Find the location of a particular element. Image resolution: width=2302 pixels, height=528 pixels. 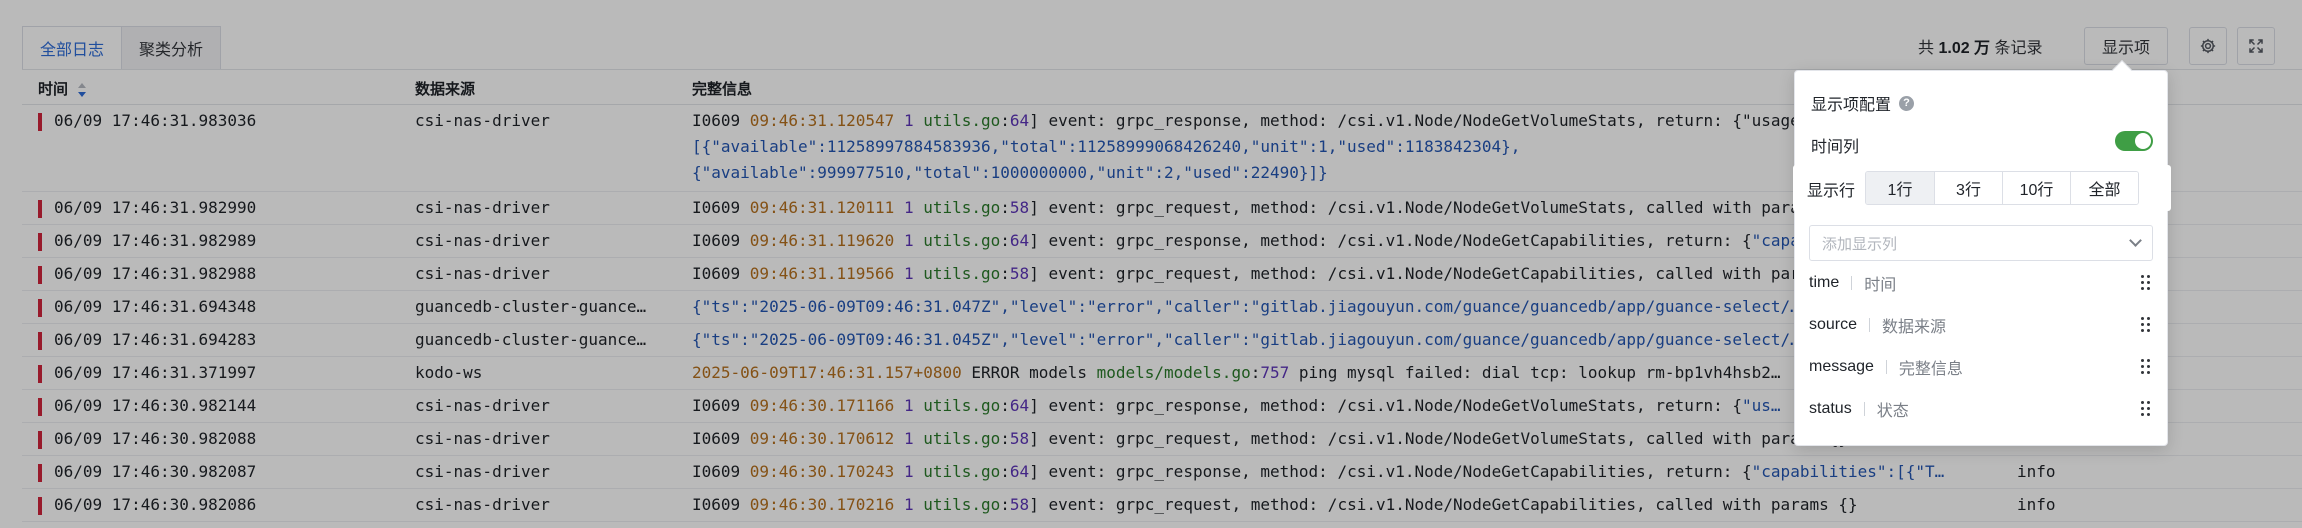

column-label: 时间 is located at coordinates (1880, 285).